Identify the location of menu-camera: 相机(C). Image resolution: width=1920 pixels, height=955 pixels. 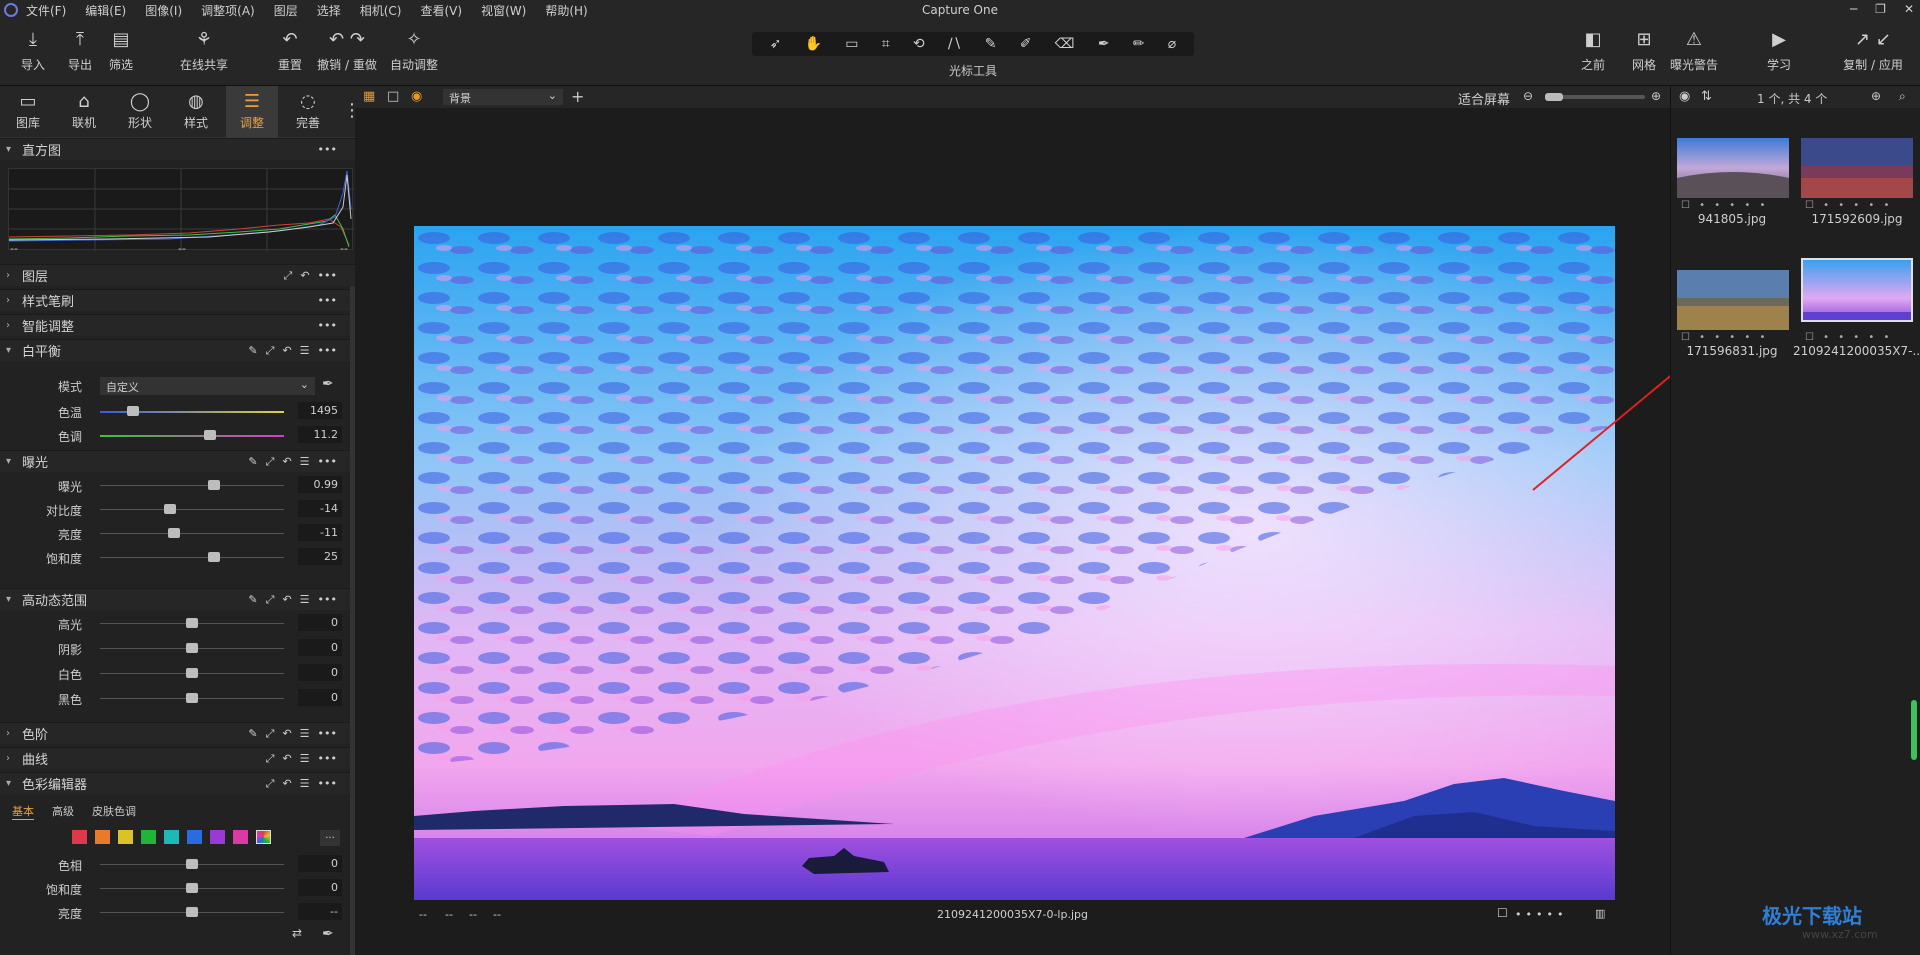
(381, 10).